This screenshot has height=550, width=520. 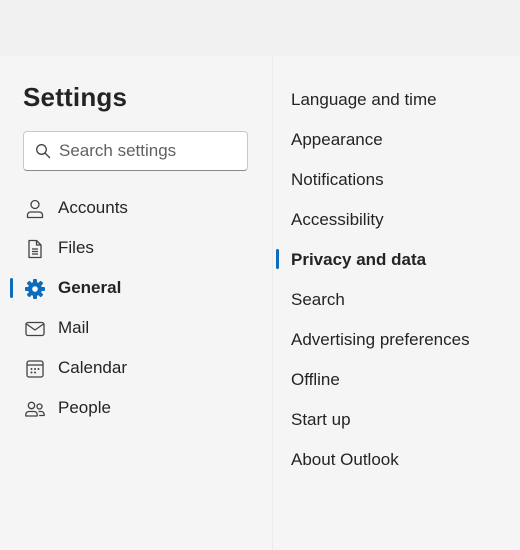 What do you see at coordinates (396, 140) in the screenshot?
I see `sub-item-appearance: Appearance` at bounding box center [396, 140].